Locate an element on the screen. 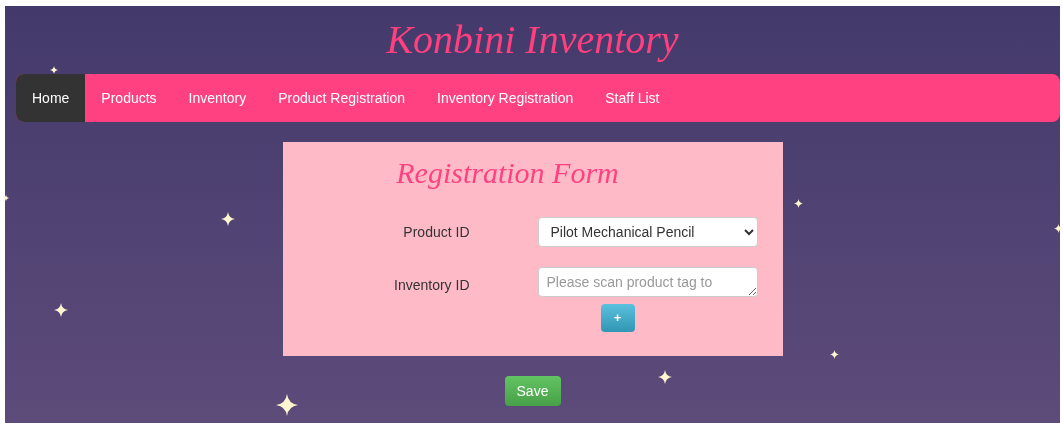  field-label: Product ID is located at coordinates (436, 232).